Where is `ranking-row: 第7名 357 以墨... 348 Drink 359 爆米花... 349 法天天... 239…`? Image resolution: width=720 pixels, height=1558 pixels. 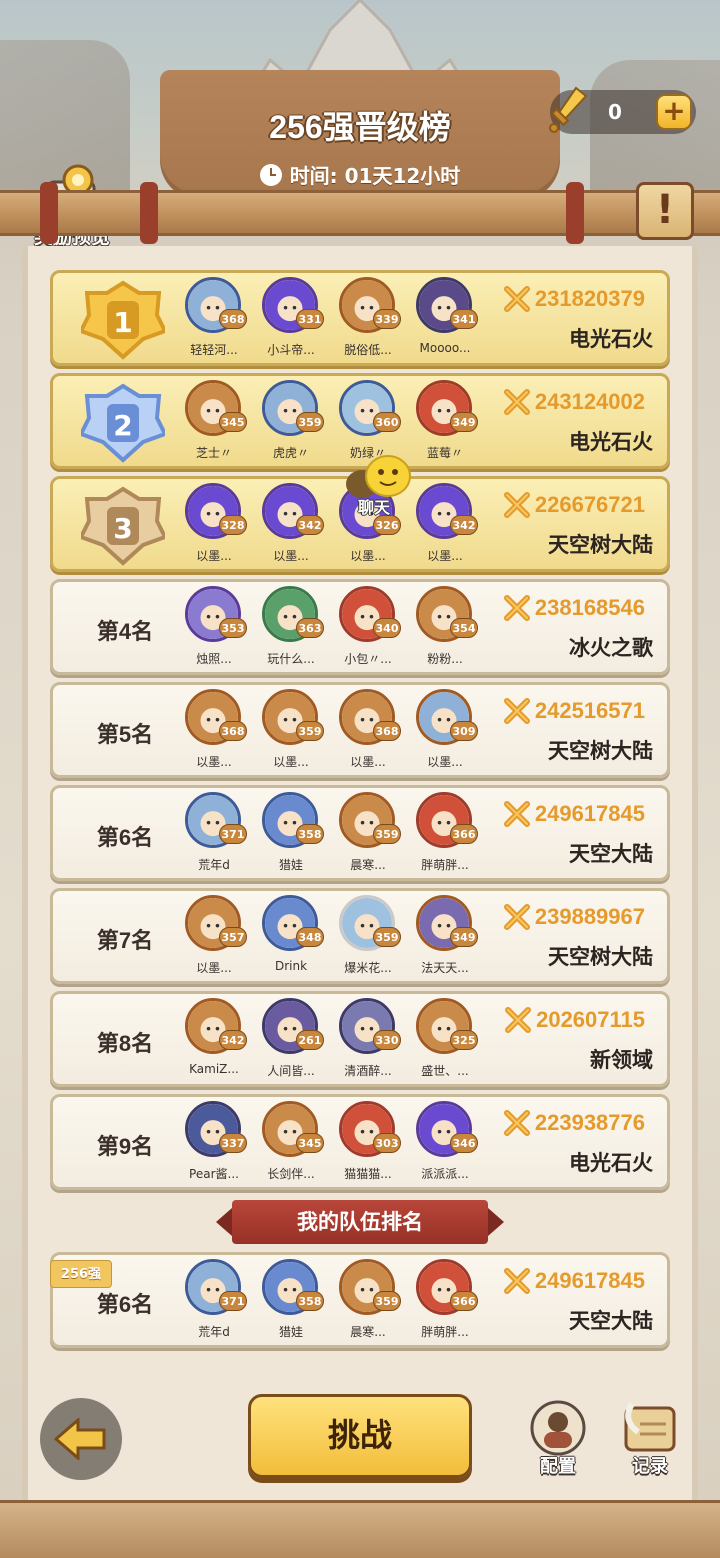 ranking-row: 第7名 357 以墨... 348 Drink 359 爆米花... 349 法天天... 239… is located at coordinates (360, 936).